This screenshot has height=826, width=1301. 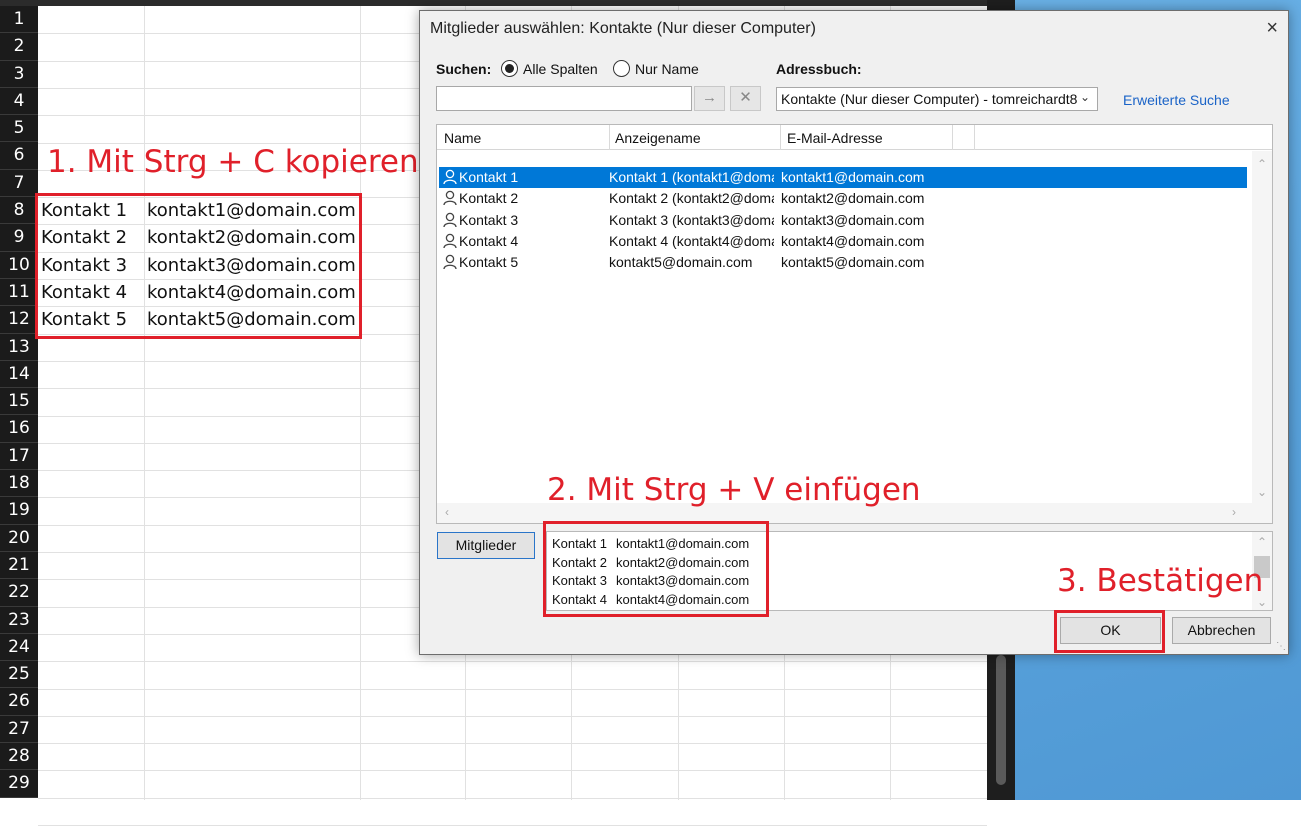 I want to click on row-display-name: Kontakt 1 (kontakt1@domain.com), so click(x=691, y=177).